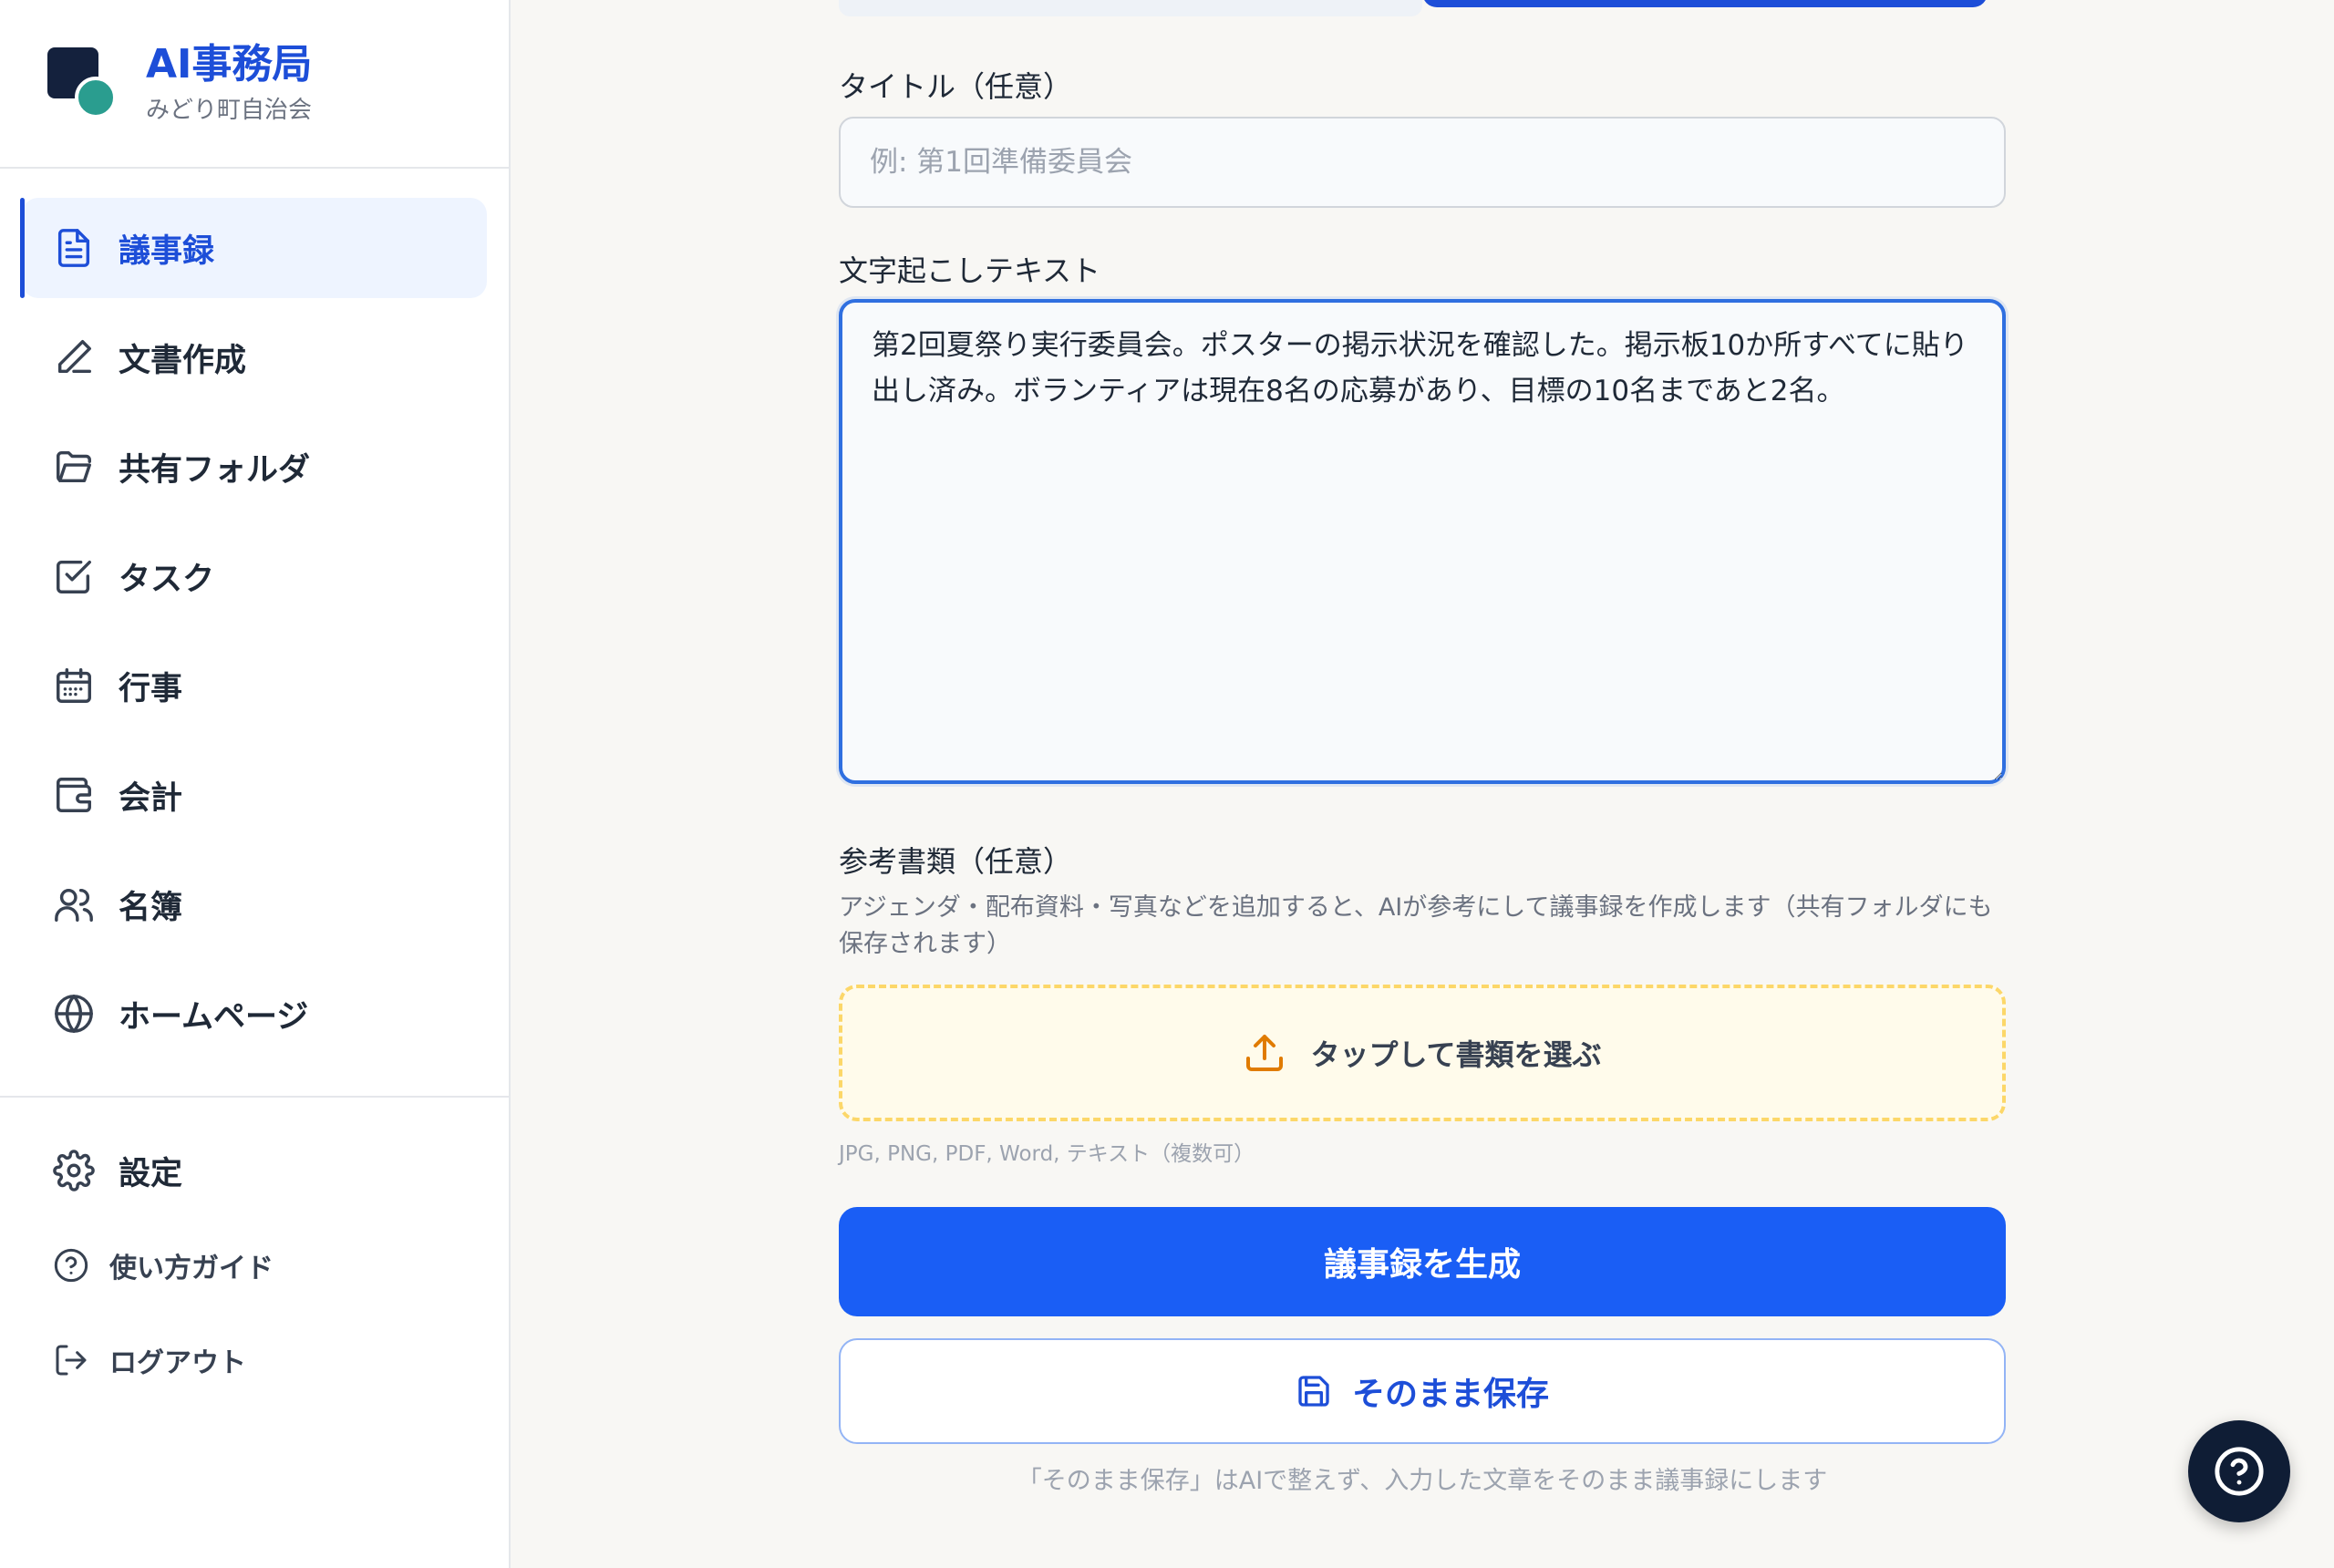  What do you see at coordinates (1450, 1394) in the screenshot?
I see `save-button-label: そのまま保存` at bounding box center [1450, 1394].